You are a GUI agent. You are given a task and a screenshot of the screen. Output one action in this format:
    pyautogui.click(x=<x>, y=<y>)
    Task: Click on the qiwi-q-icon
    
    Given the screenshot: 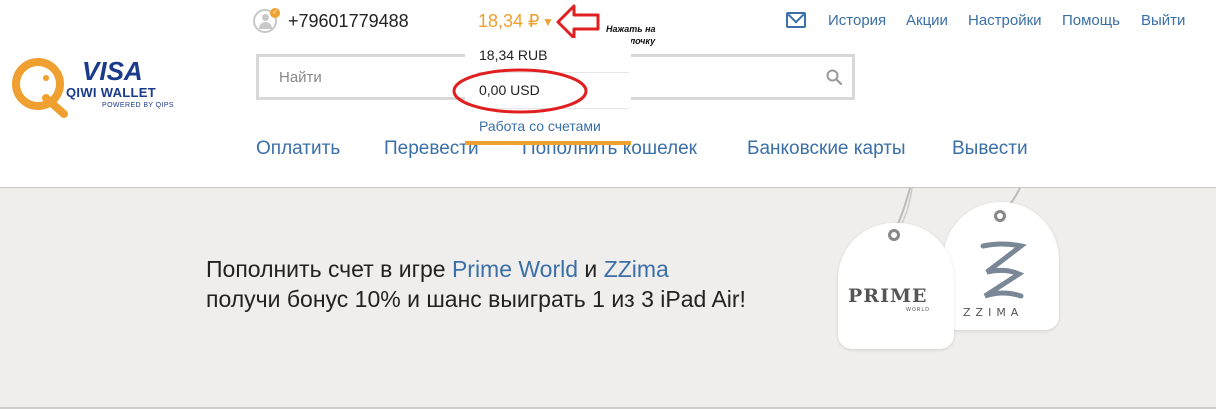 What is the action you would take?
    pyautogui.click(x=40, y=88)
    